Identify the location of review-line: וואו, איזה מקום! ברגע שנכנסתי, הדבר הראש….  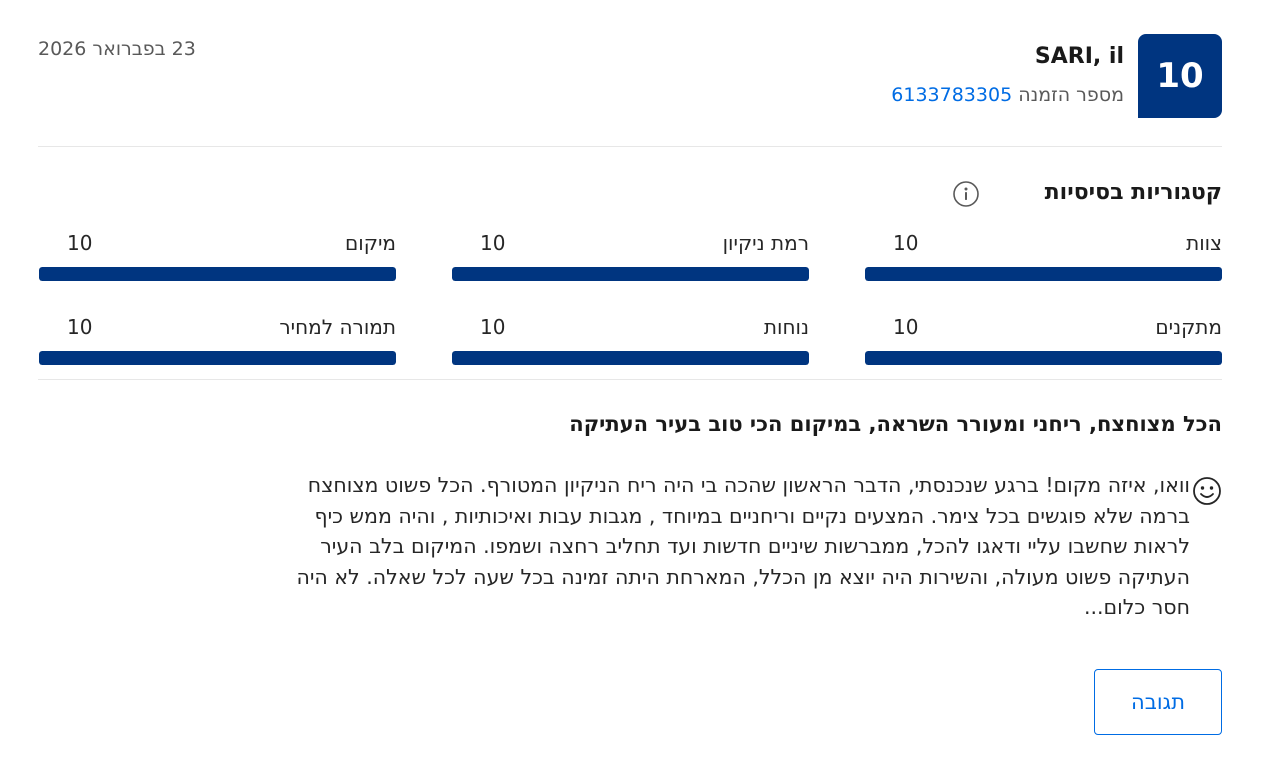
(748, 485).